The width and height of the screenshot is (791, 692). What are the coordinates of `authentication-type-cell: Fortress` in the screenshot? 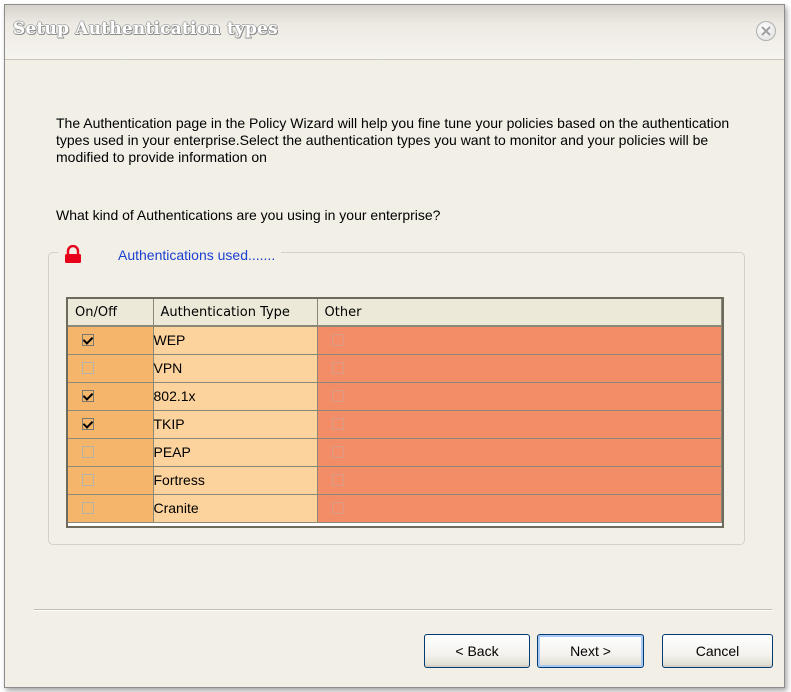 It's located at (235, 480).